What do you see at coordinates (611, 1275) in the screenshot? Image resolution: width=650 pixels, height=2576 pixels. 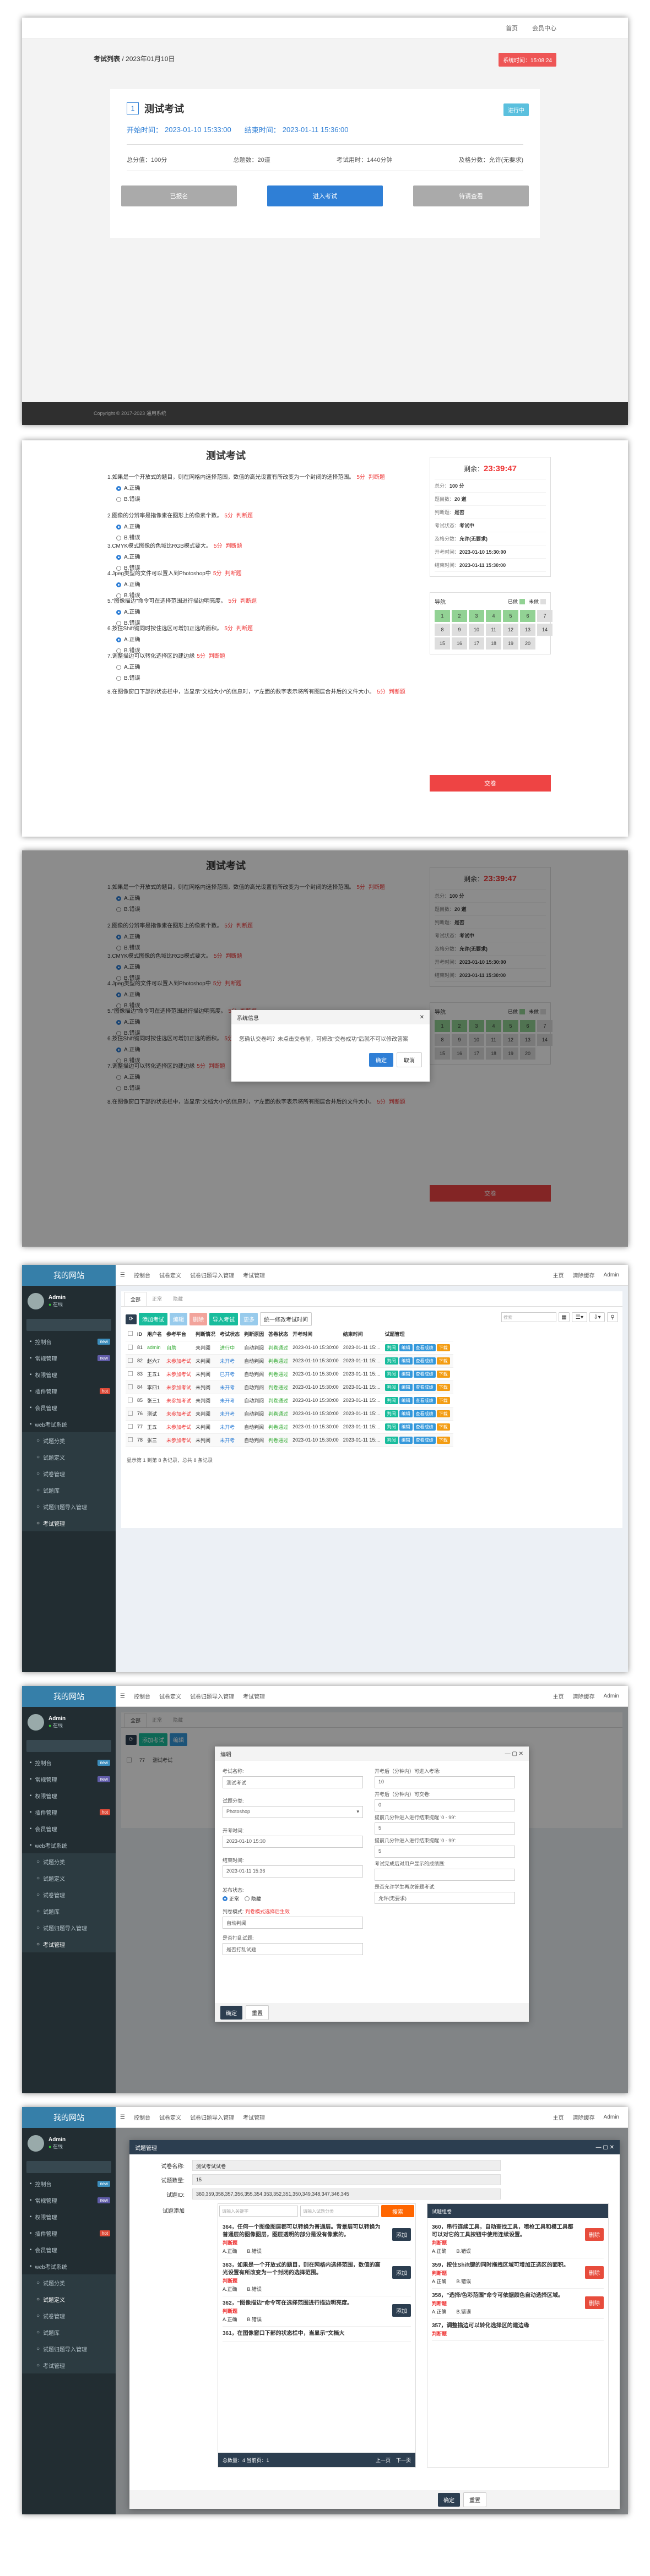 I see `topbar-link: Admin` at bounding box center [611, 1275].